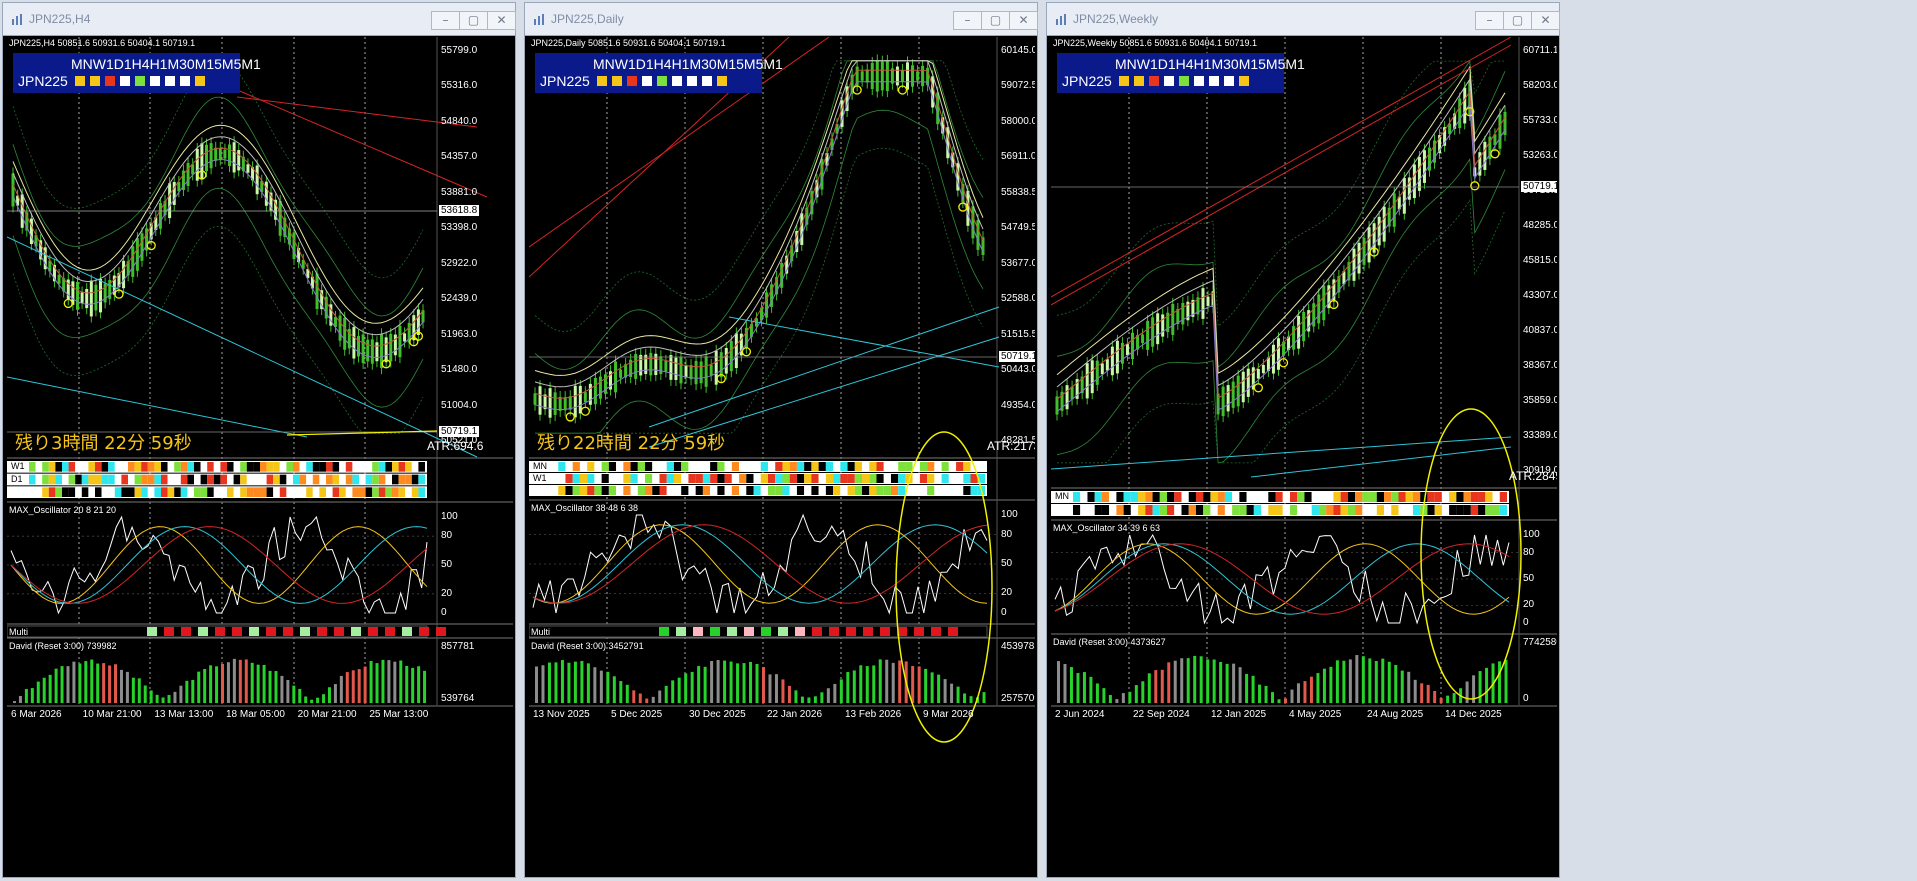 The image size is (1917, 881). Describe the element at coordinates (759, 271) in the screenshot. I see `band-line` at that location.